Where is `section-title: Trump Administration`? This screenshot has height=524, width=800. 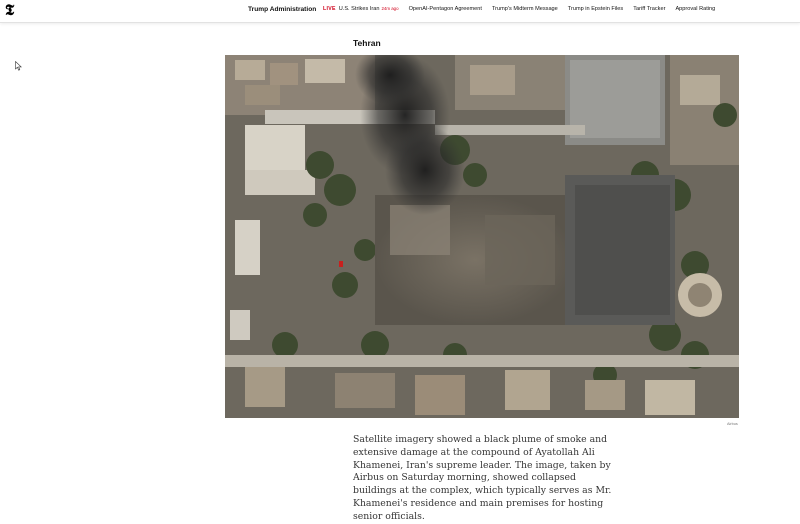
section-title: Trump Administration is located at coordinates (282, 9).